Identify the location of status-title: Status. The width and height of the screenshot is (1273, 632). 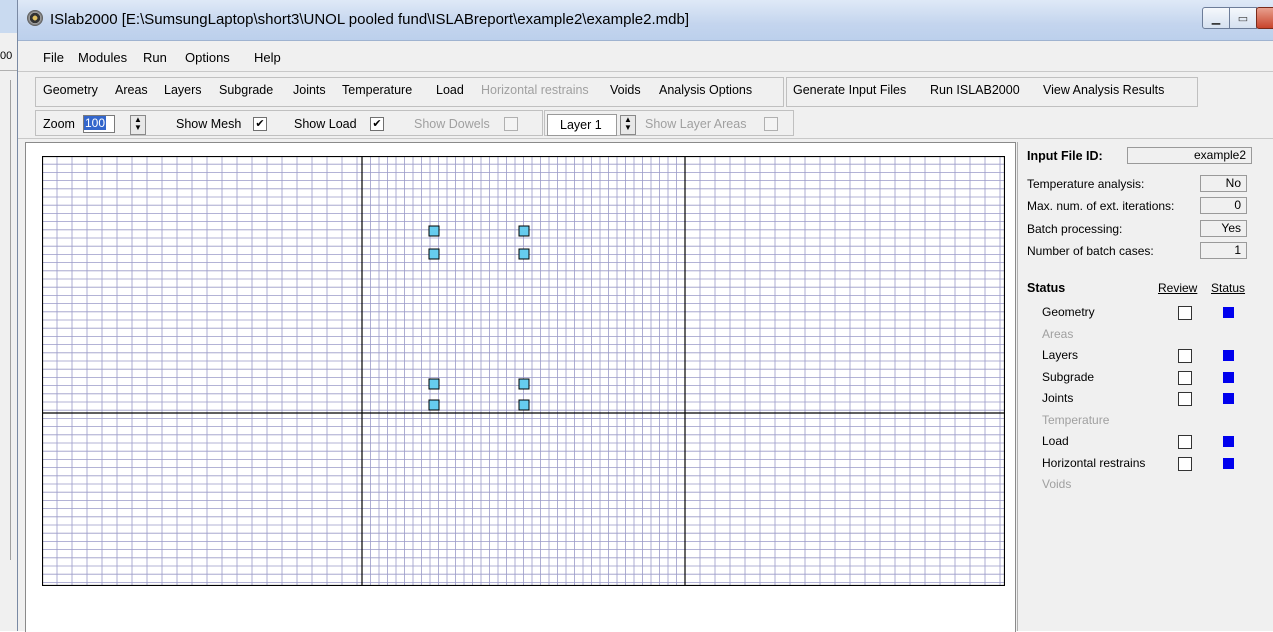
(1046, 288).